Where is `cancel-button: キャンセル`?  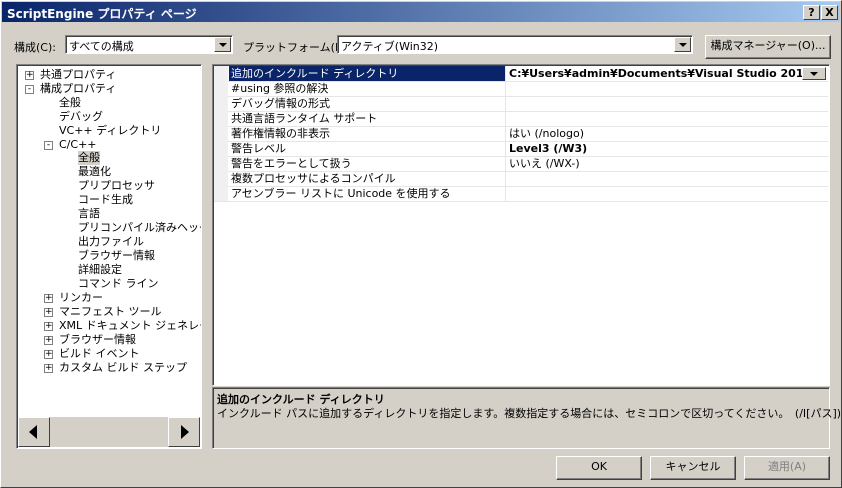
cancel-button: キャンセル is located at coordinates (693, 468).